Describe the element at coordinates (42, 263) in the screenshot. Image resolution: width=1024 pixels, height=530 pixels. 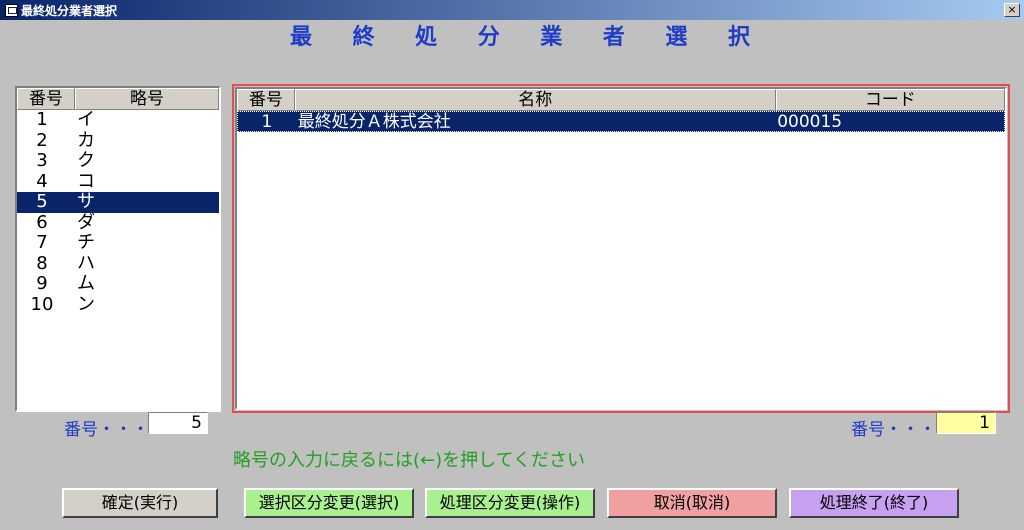
I see `list-item-number: 8` at that location.